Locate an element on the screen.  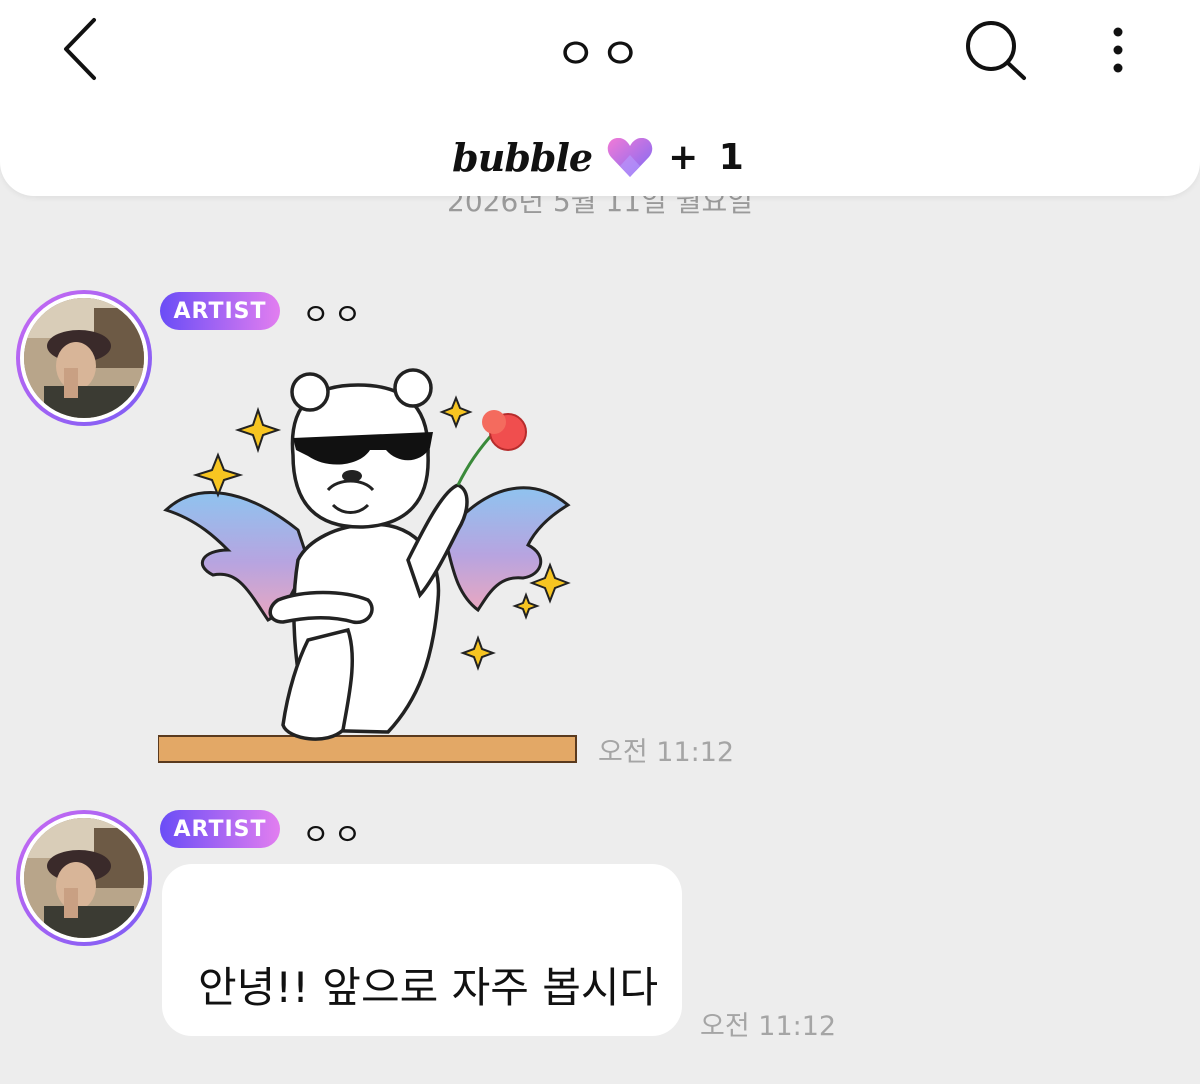
search-button is located at coordinates (996, 51).